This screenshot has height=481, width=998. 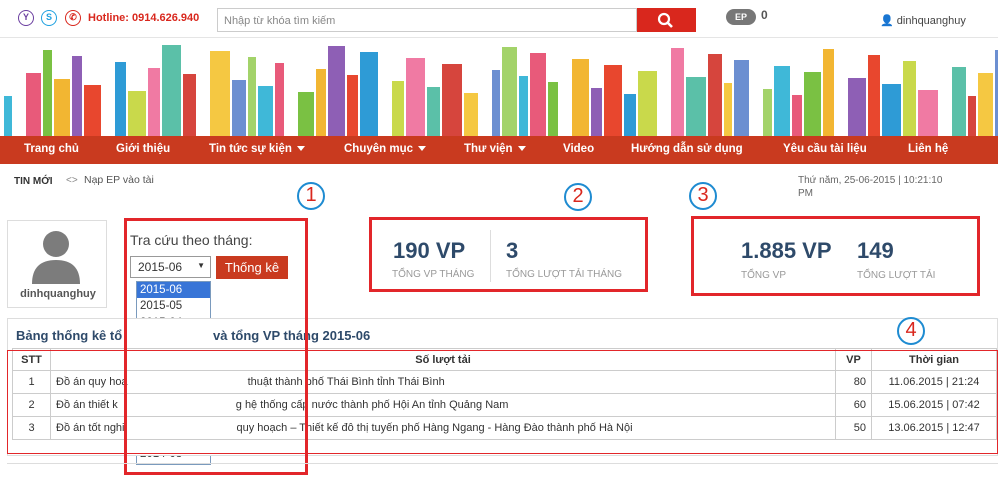 What do you see at coordinates (311, 196) in the screenshot?
I see `annotation-1: 1` at bounding box center [311, 196].